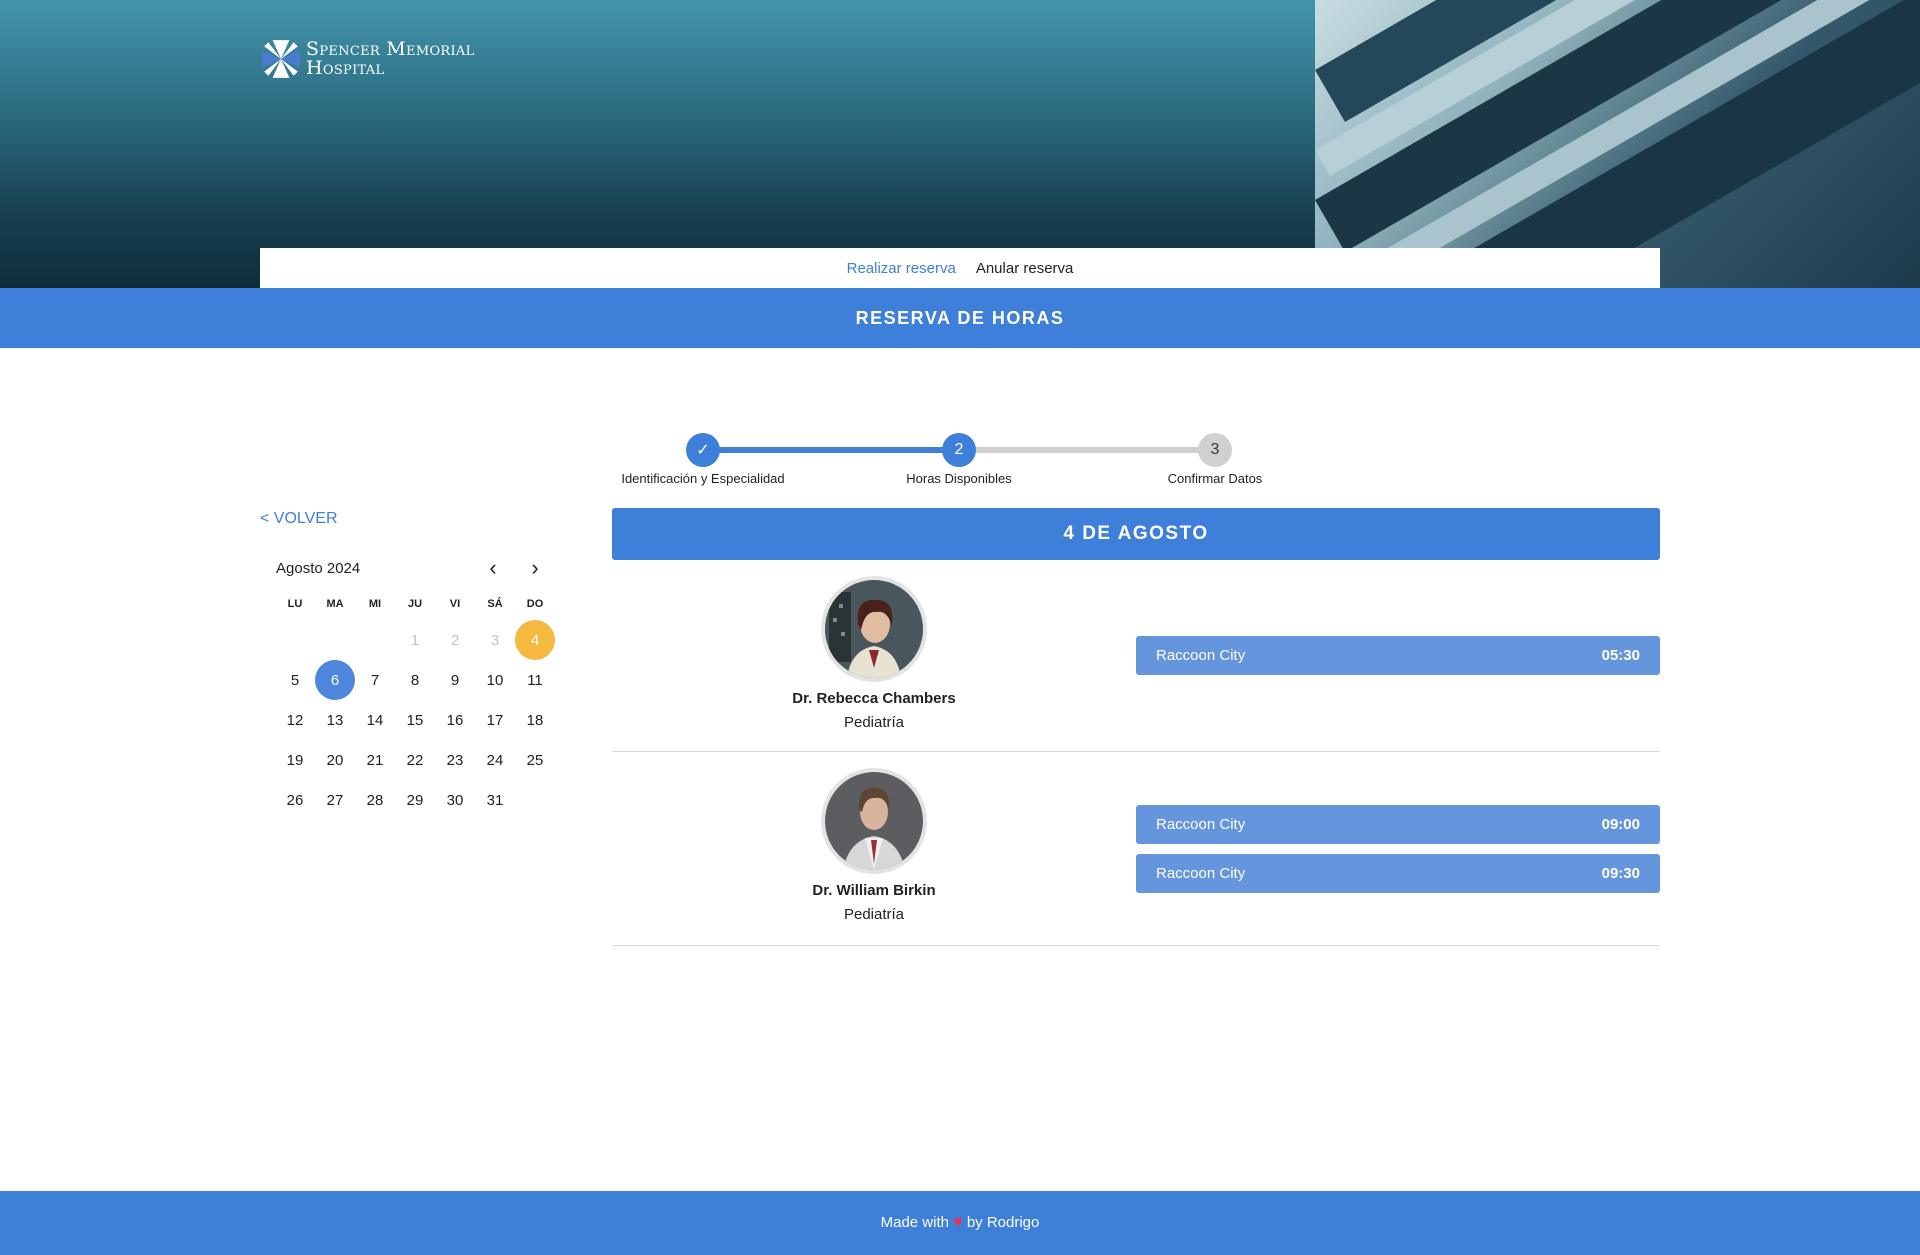 Image resolution: width=1920 pixels, height=1255 pixels. I want to click on doctor-name: Dr. Rebecca Chambers, so click(874, 698).